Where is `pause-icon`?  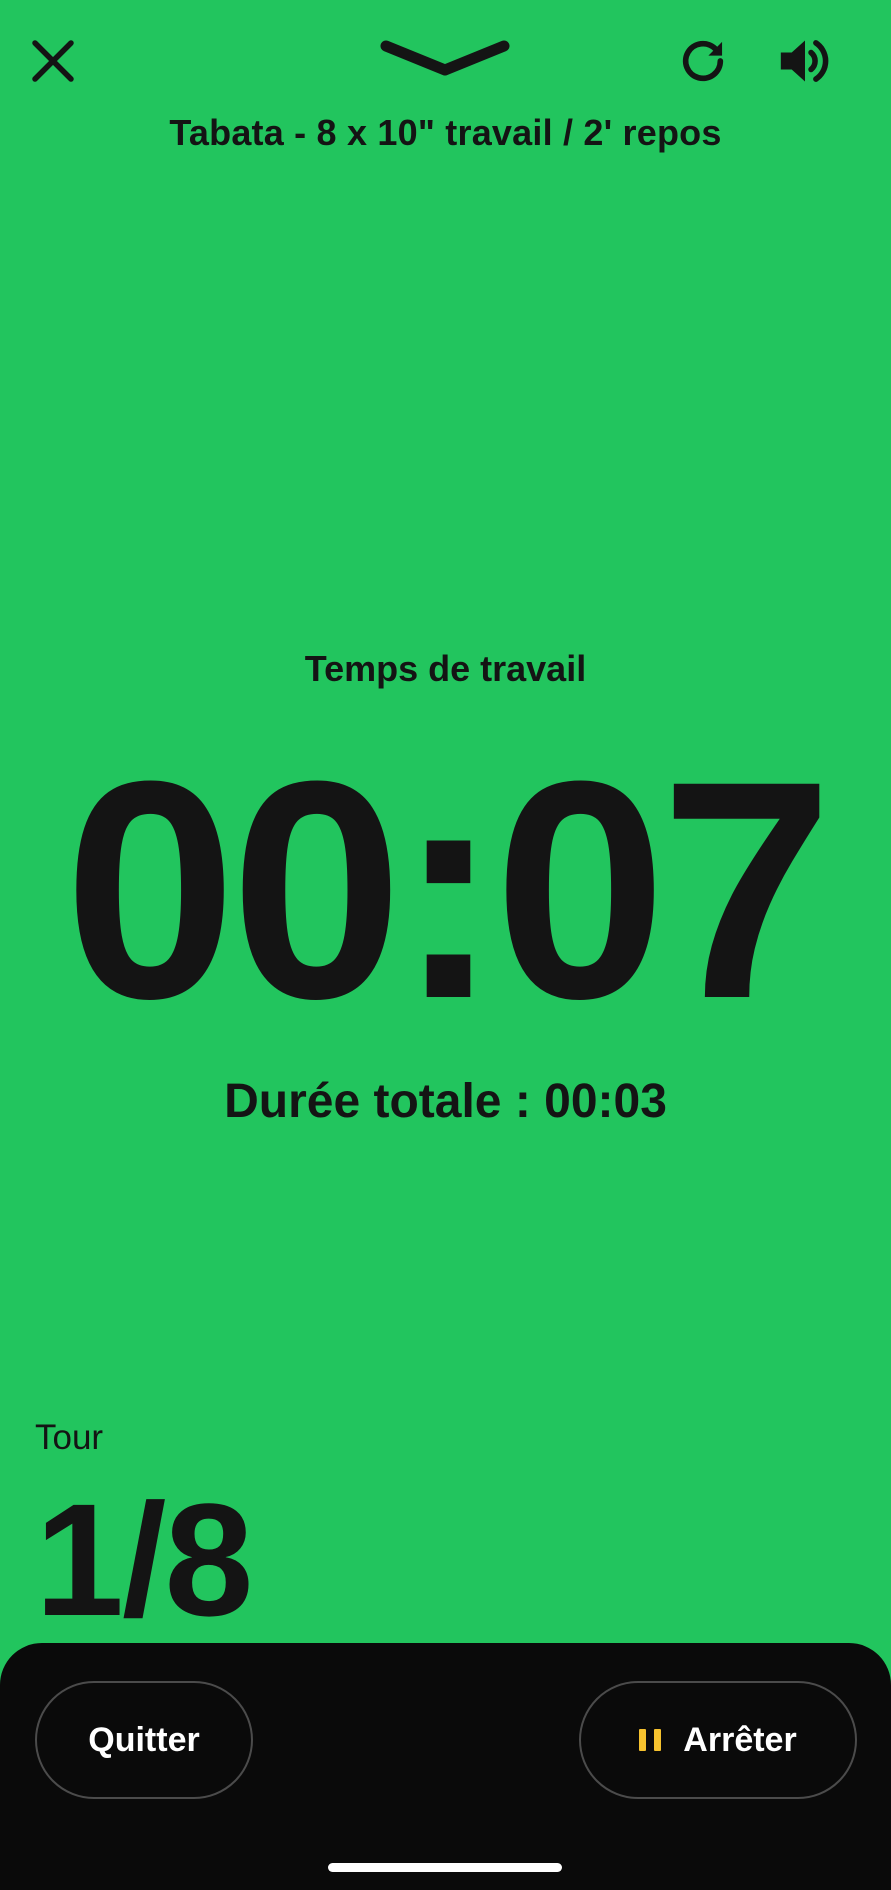 pause-icon is located at coordinates (650, 1740).